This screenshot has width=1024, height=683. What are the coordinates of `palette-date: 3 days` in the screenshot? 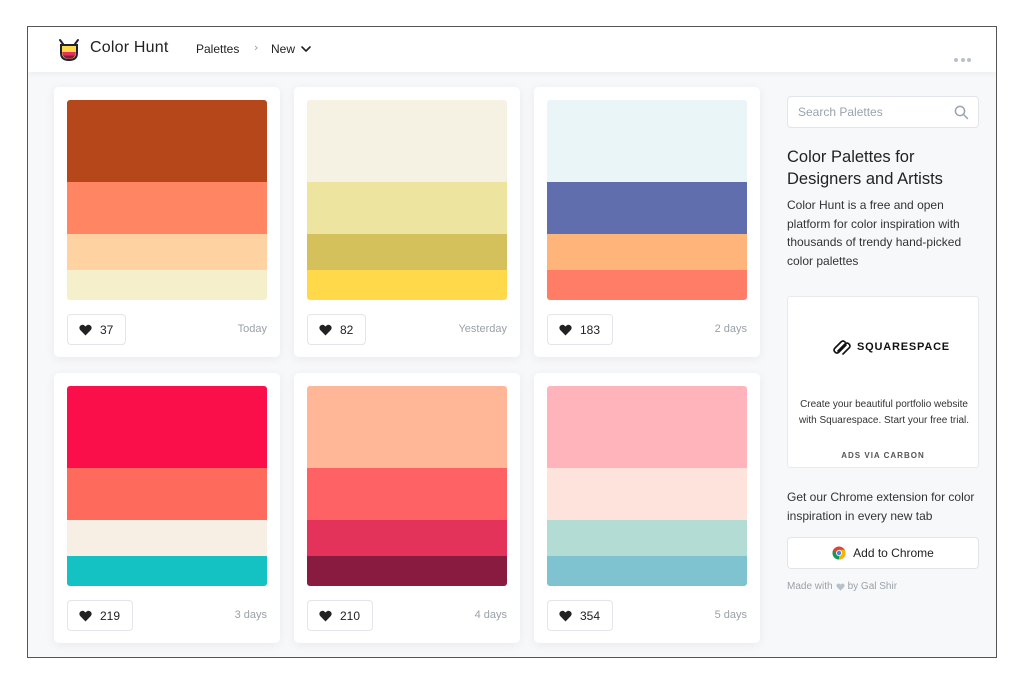 It's located at (250, 615).